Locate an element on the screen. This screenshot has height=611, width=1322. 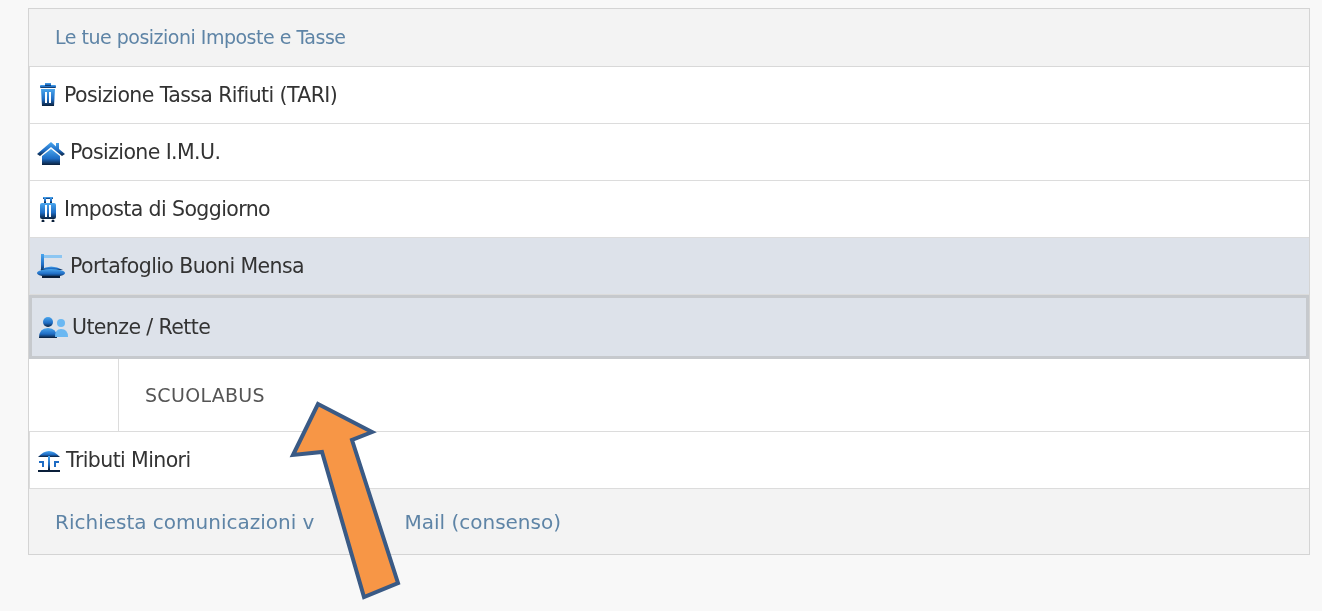
menu-item: Imposta di Soggiorno is located at coordinates (669, 209).